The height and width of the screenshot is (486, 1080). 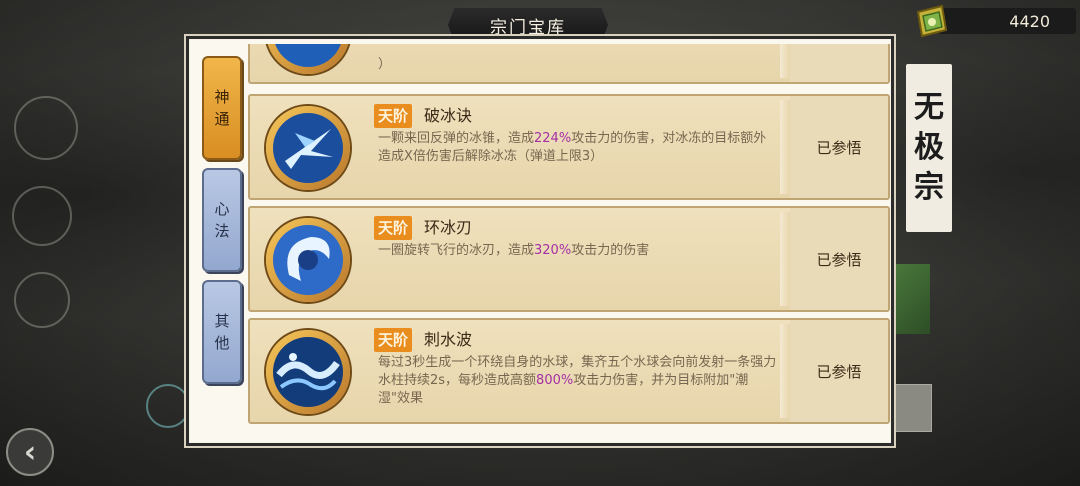 I want to click on skill-card: ）, so click(x=569, y=64).